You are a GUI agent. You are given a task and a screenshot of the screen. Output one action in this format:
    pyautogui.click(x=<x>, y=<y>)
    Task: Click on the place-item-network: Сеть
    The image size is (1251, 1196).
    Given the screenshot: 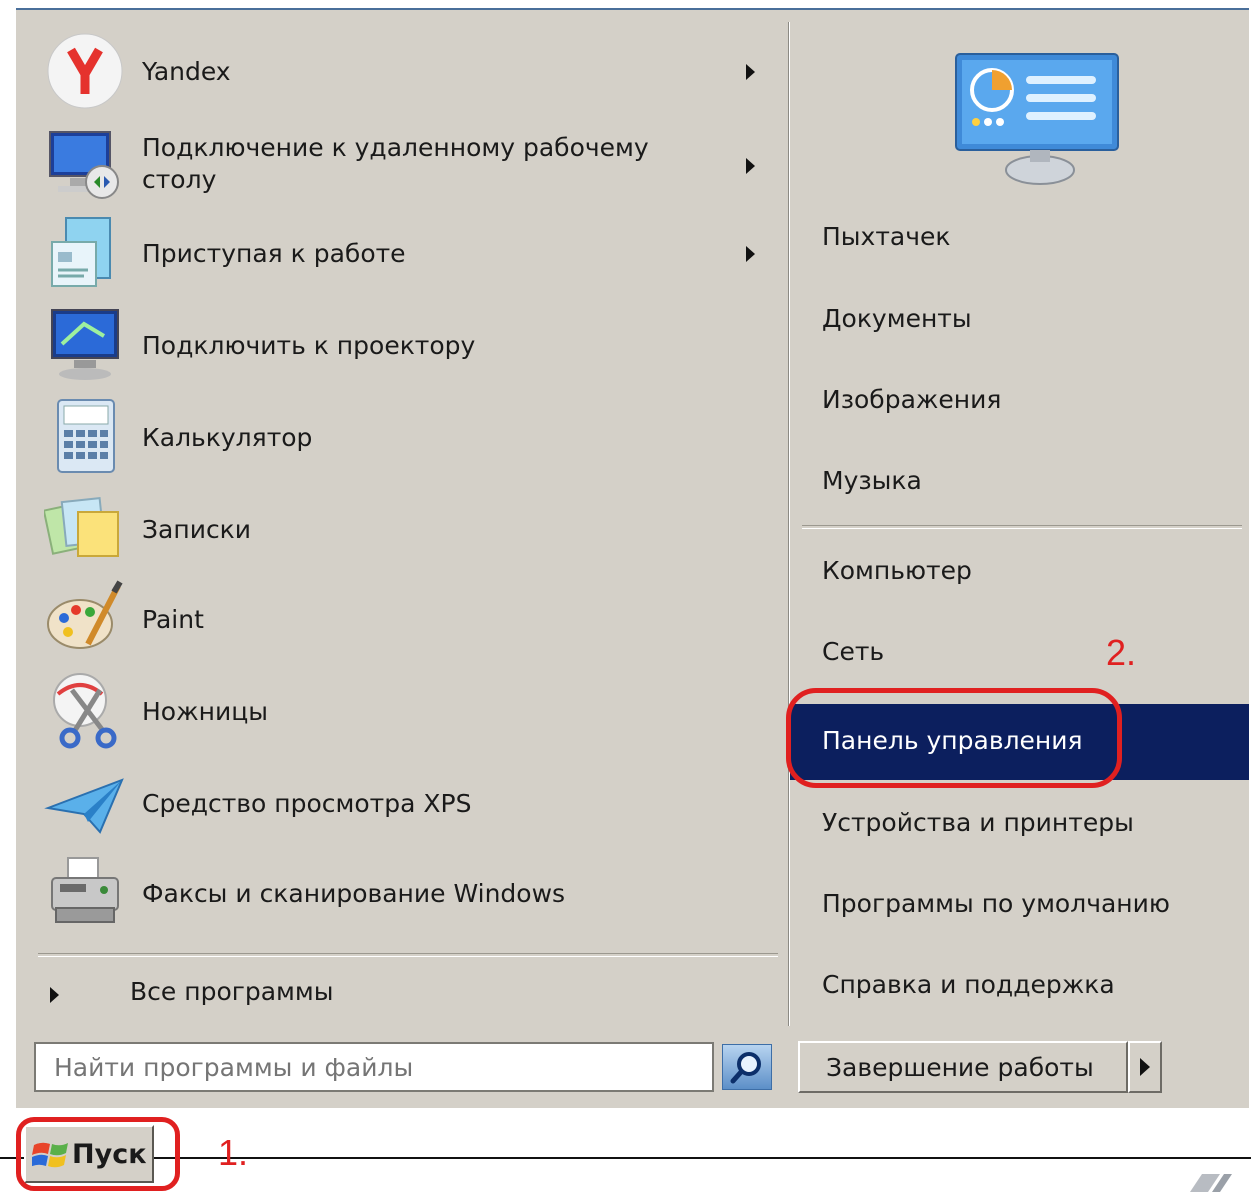 What is the action you would take?
    pyautogui.click(x=1019, y=654)
    